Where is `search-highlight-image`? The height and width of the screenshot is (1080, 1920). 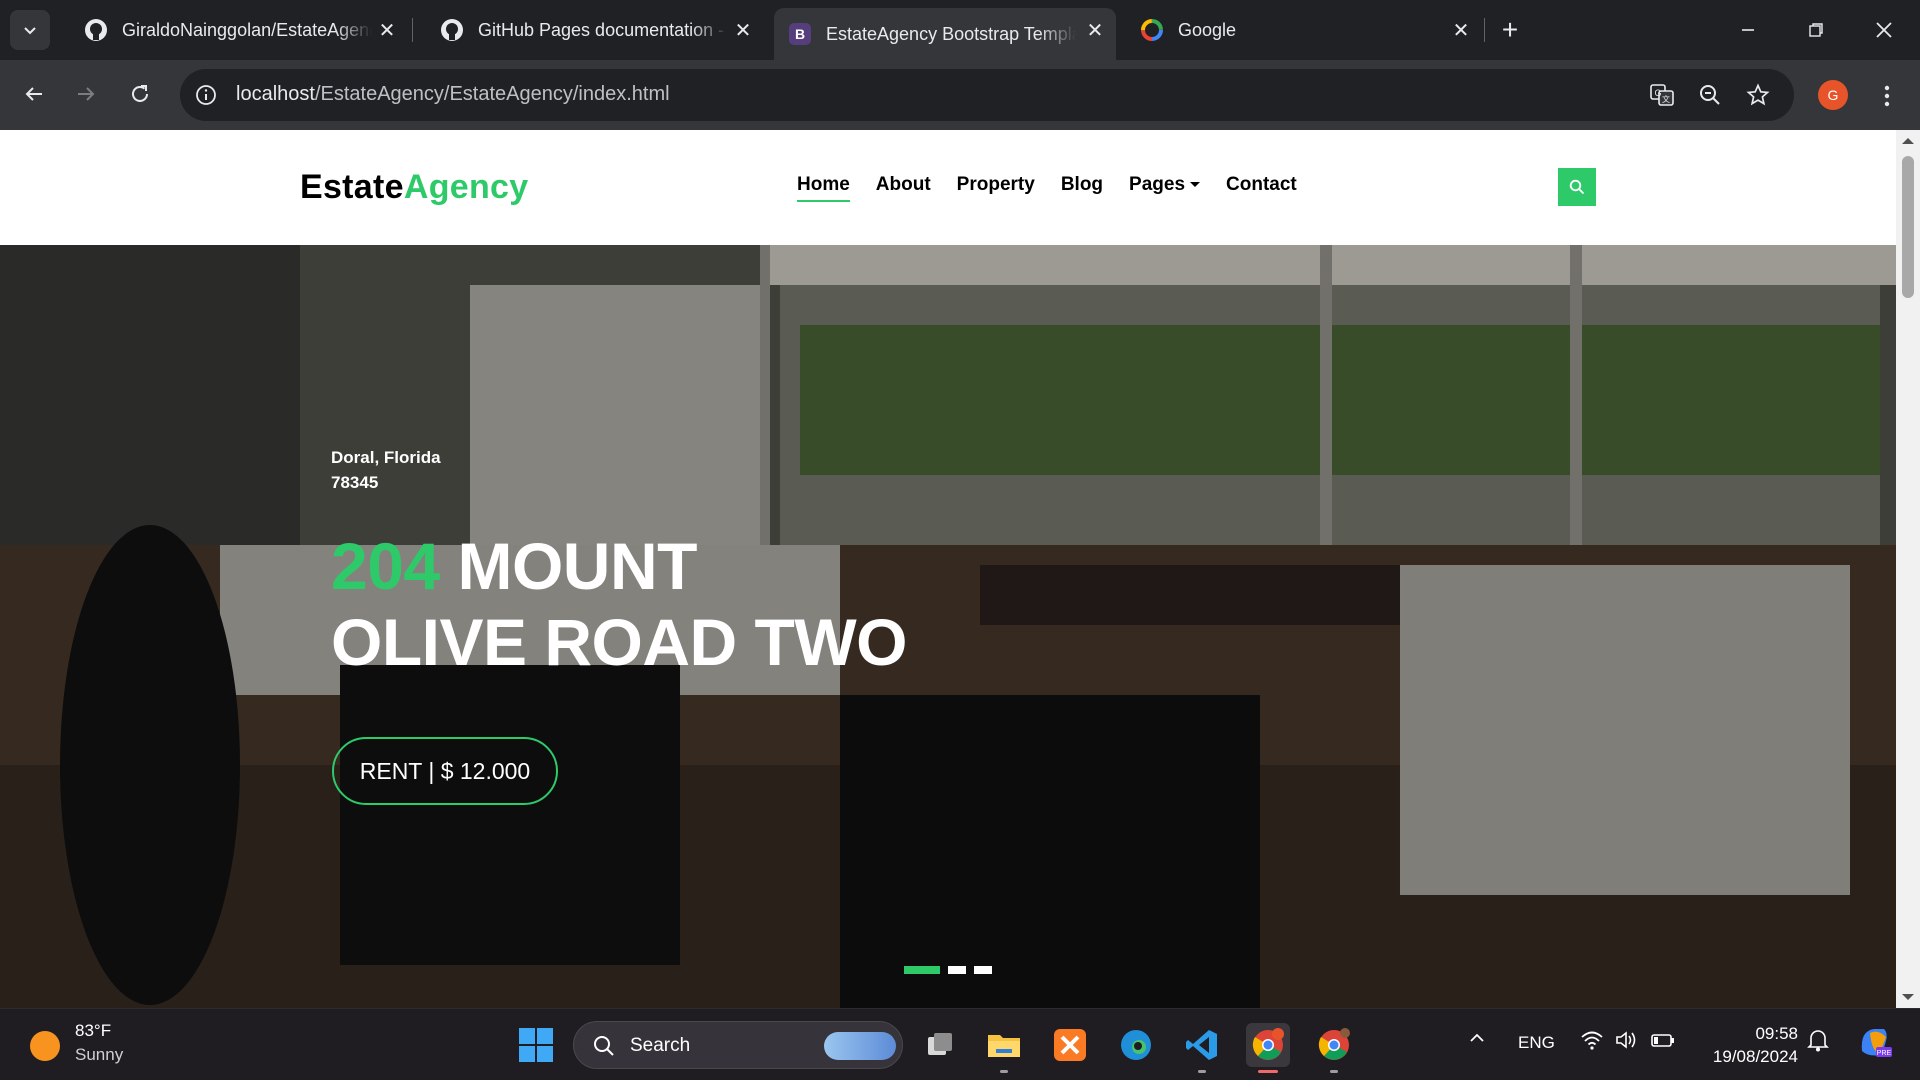
search-highlight-image is located at coordinates (860, 1046).